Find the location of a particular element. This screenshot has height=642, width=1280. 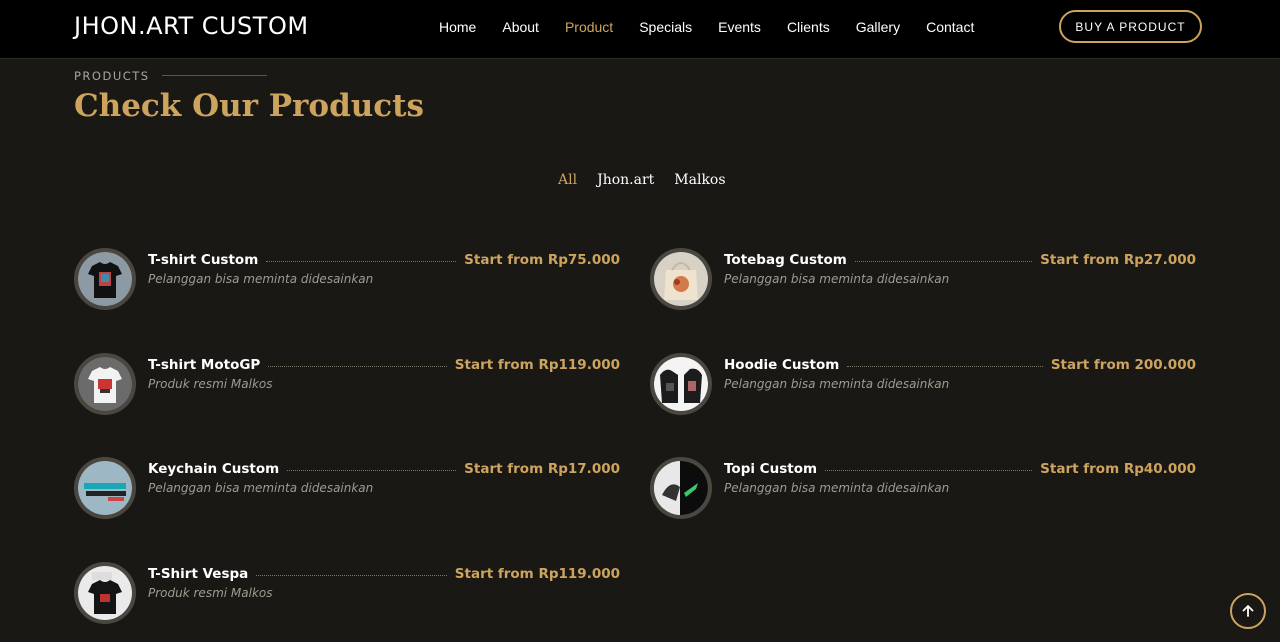

product-name: T-shirt MotoGP is located at coordinates (208, 365).